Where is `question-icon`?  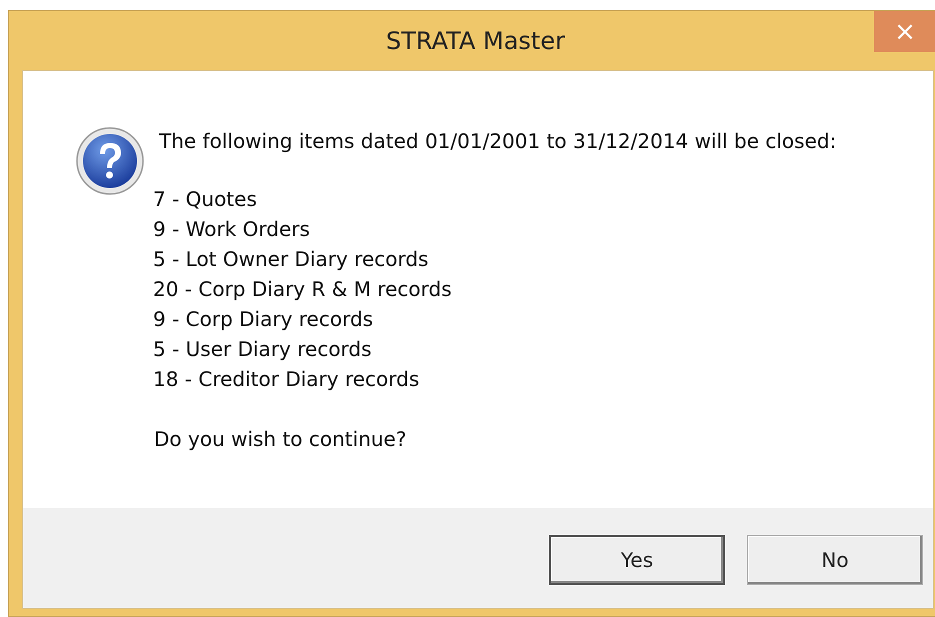 question-icon is located at coordinates (110, 161).